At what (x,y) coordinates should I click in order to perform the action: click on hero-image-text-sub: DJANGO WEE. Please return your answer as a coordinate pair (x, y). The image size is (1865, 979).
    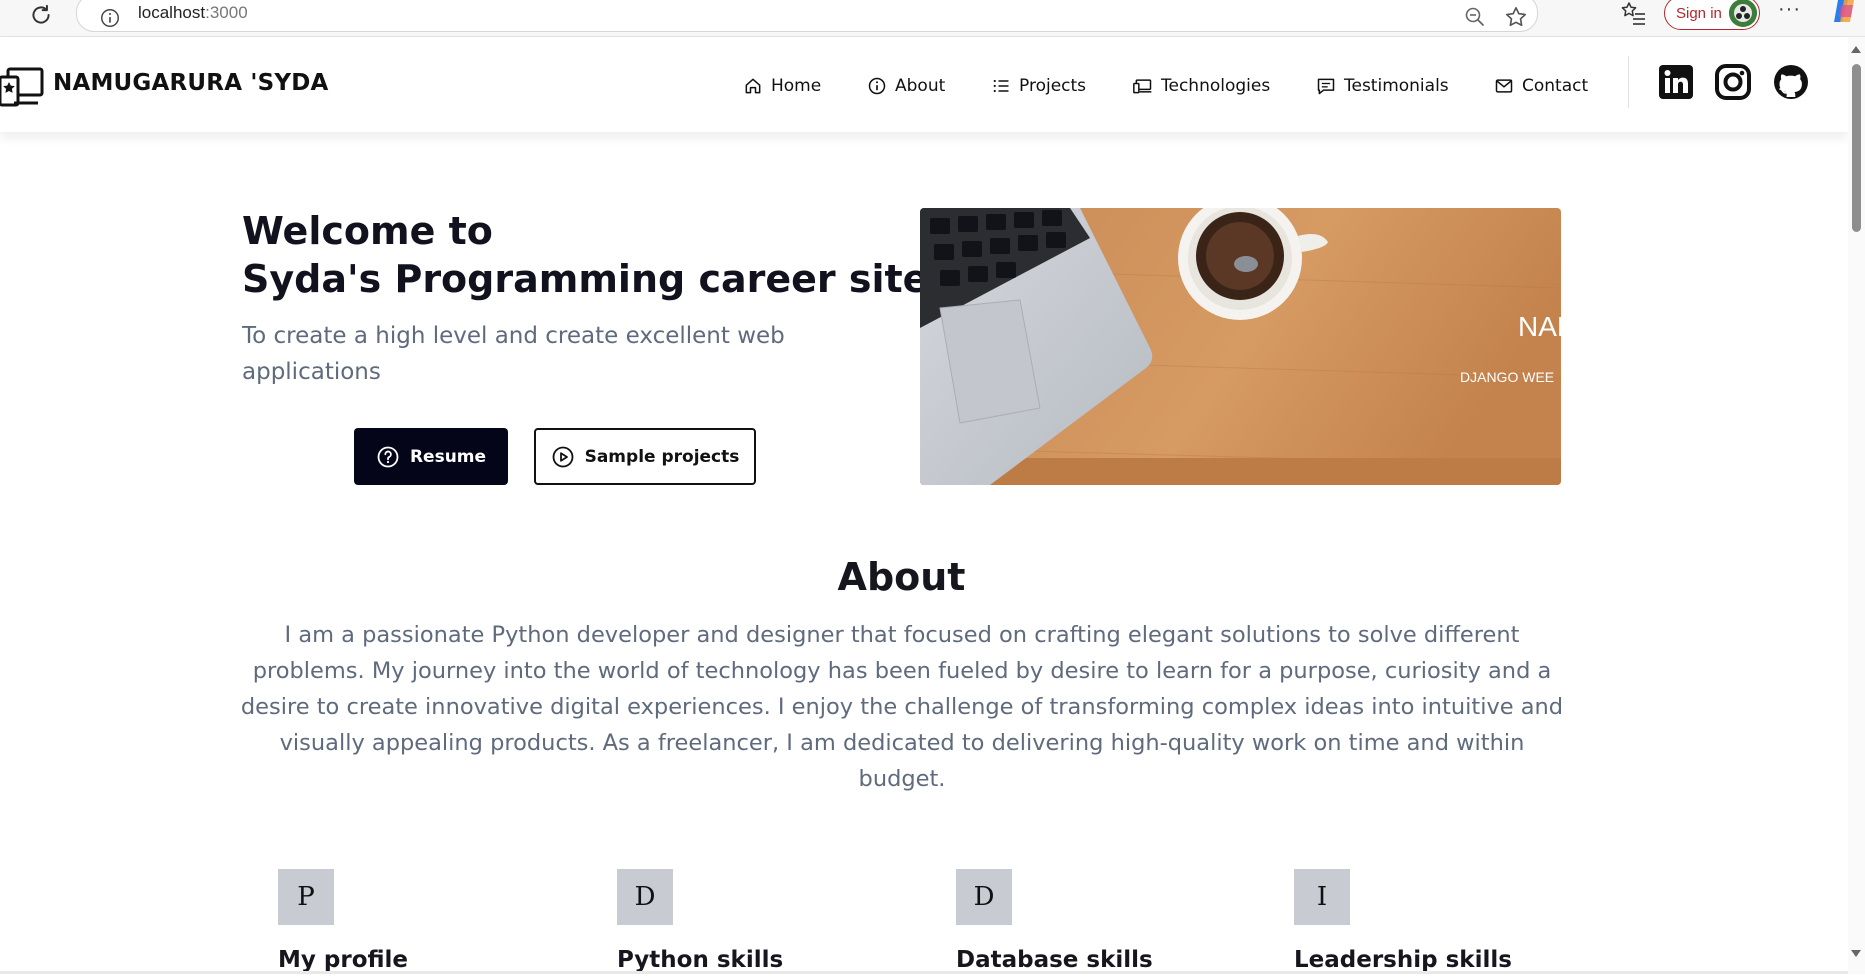
    Looking at the image, I should click on (1507, 377).